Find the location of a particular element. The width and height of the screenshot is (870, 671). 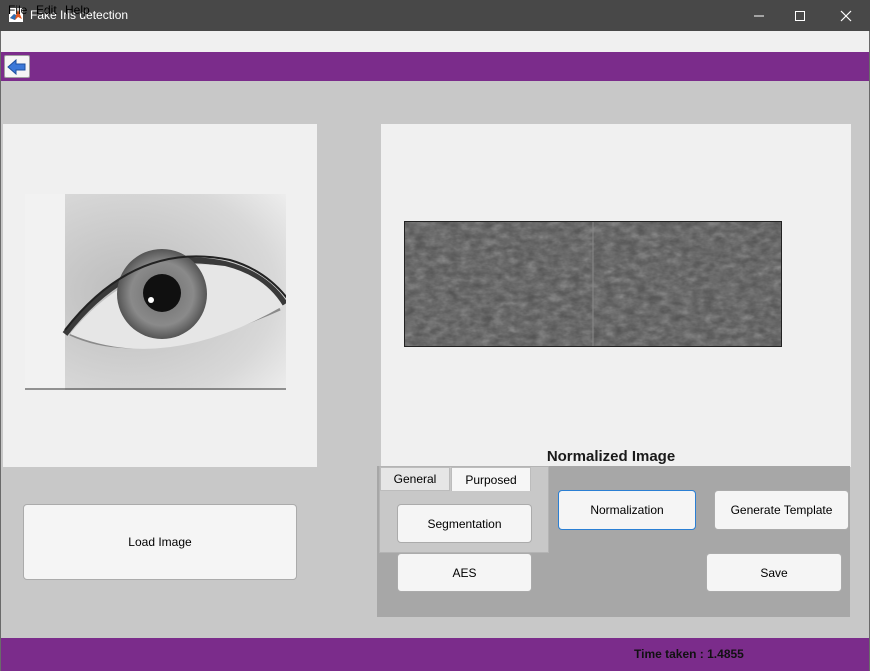

minimize-icon is located at coordinates (759, 15).